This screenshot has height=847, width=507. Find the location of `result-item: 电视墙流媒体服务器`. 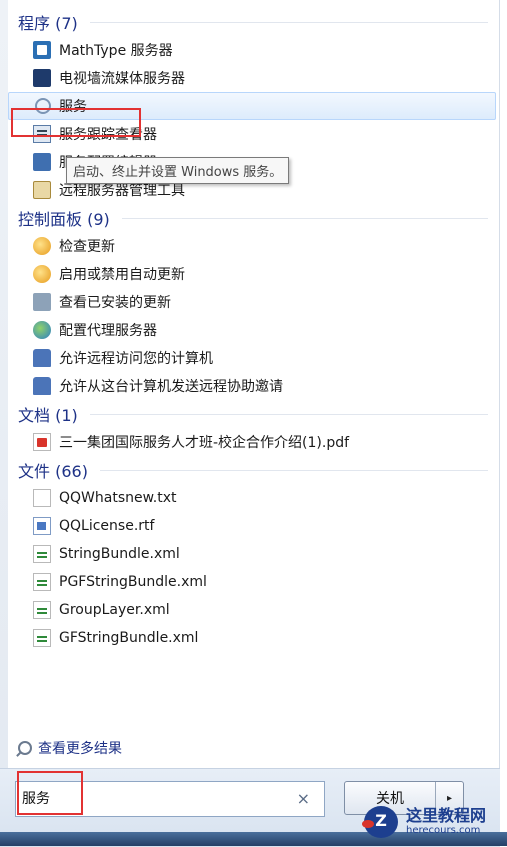

result-item: 电视墙流媒体服务器 is located at coordinates (253, 78).